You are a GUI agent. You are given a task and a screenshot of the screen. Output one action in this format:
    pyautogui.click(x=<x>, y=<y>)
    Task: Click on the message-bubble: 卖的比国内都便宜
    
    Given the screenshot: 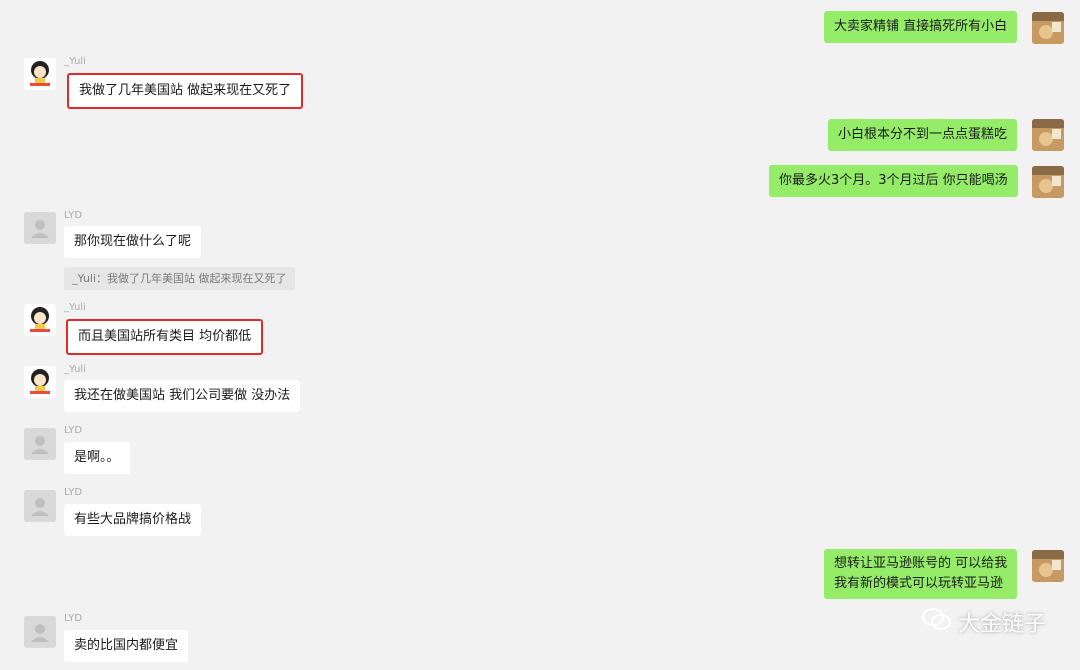 What is the action you would take?
    pyautogui.click(x=126, y=646)
    